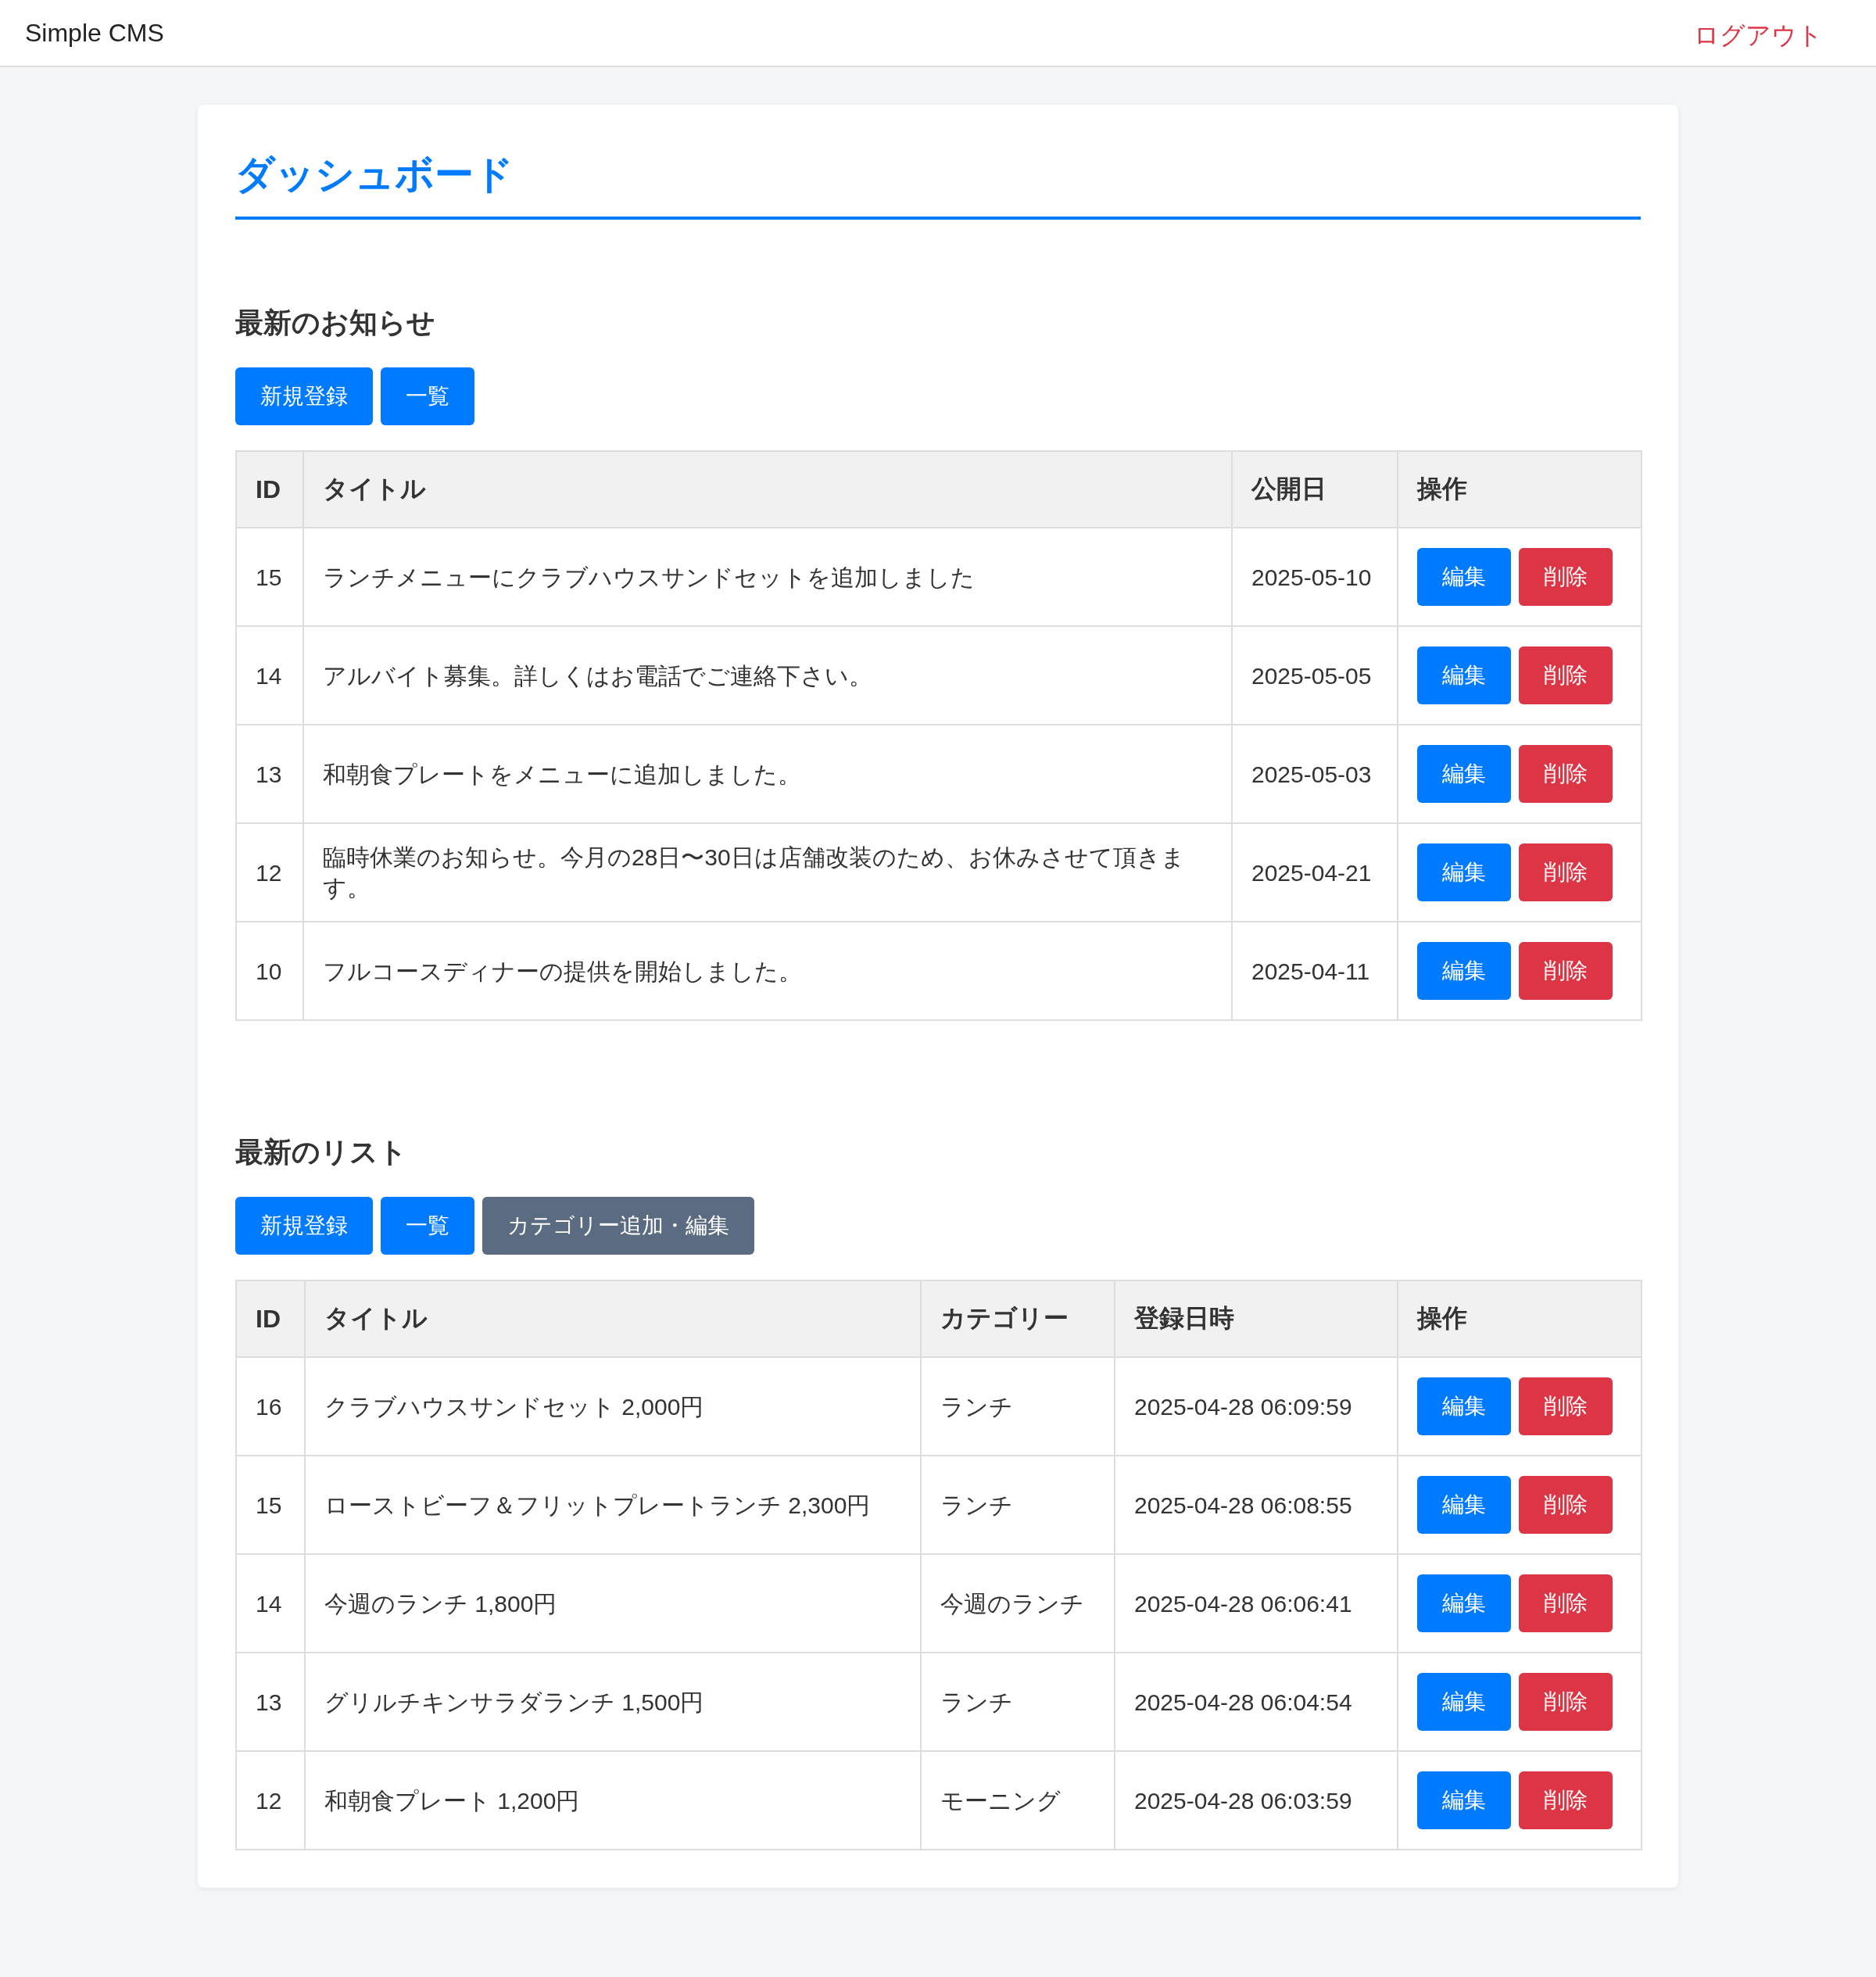  Describe the element at coordinates (938, 181) in the screenshot. I see `page-title: ダッシュボード` at that location.